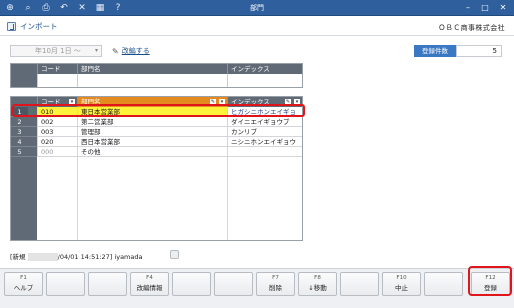 Image resolution: width=514 pixels, height=308 pixels. What do you see at coordinates (152, 80) in the screenshot?
I see `filter-input-name` at bounding box center [152, 80].